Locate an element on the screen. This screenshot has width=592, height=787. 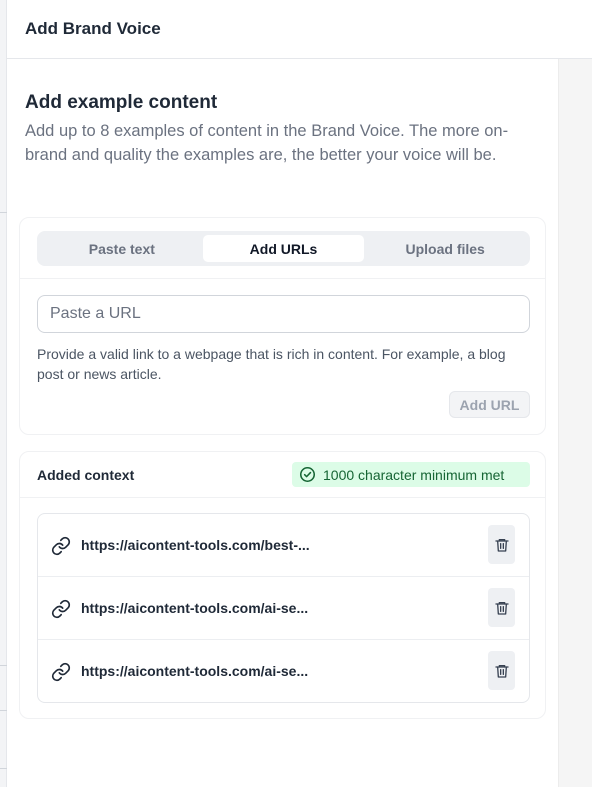
status-text: 1000 character minimum met is located at coordinates (414, 474).